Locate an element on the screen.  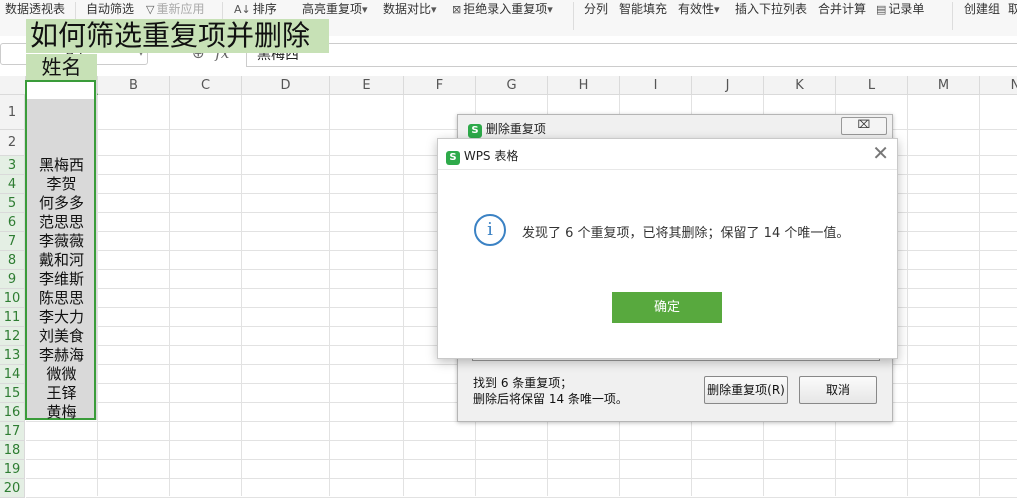
column-header-f: F is located at coordinates (440, 85).